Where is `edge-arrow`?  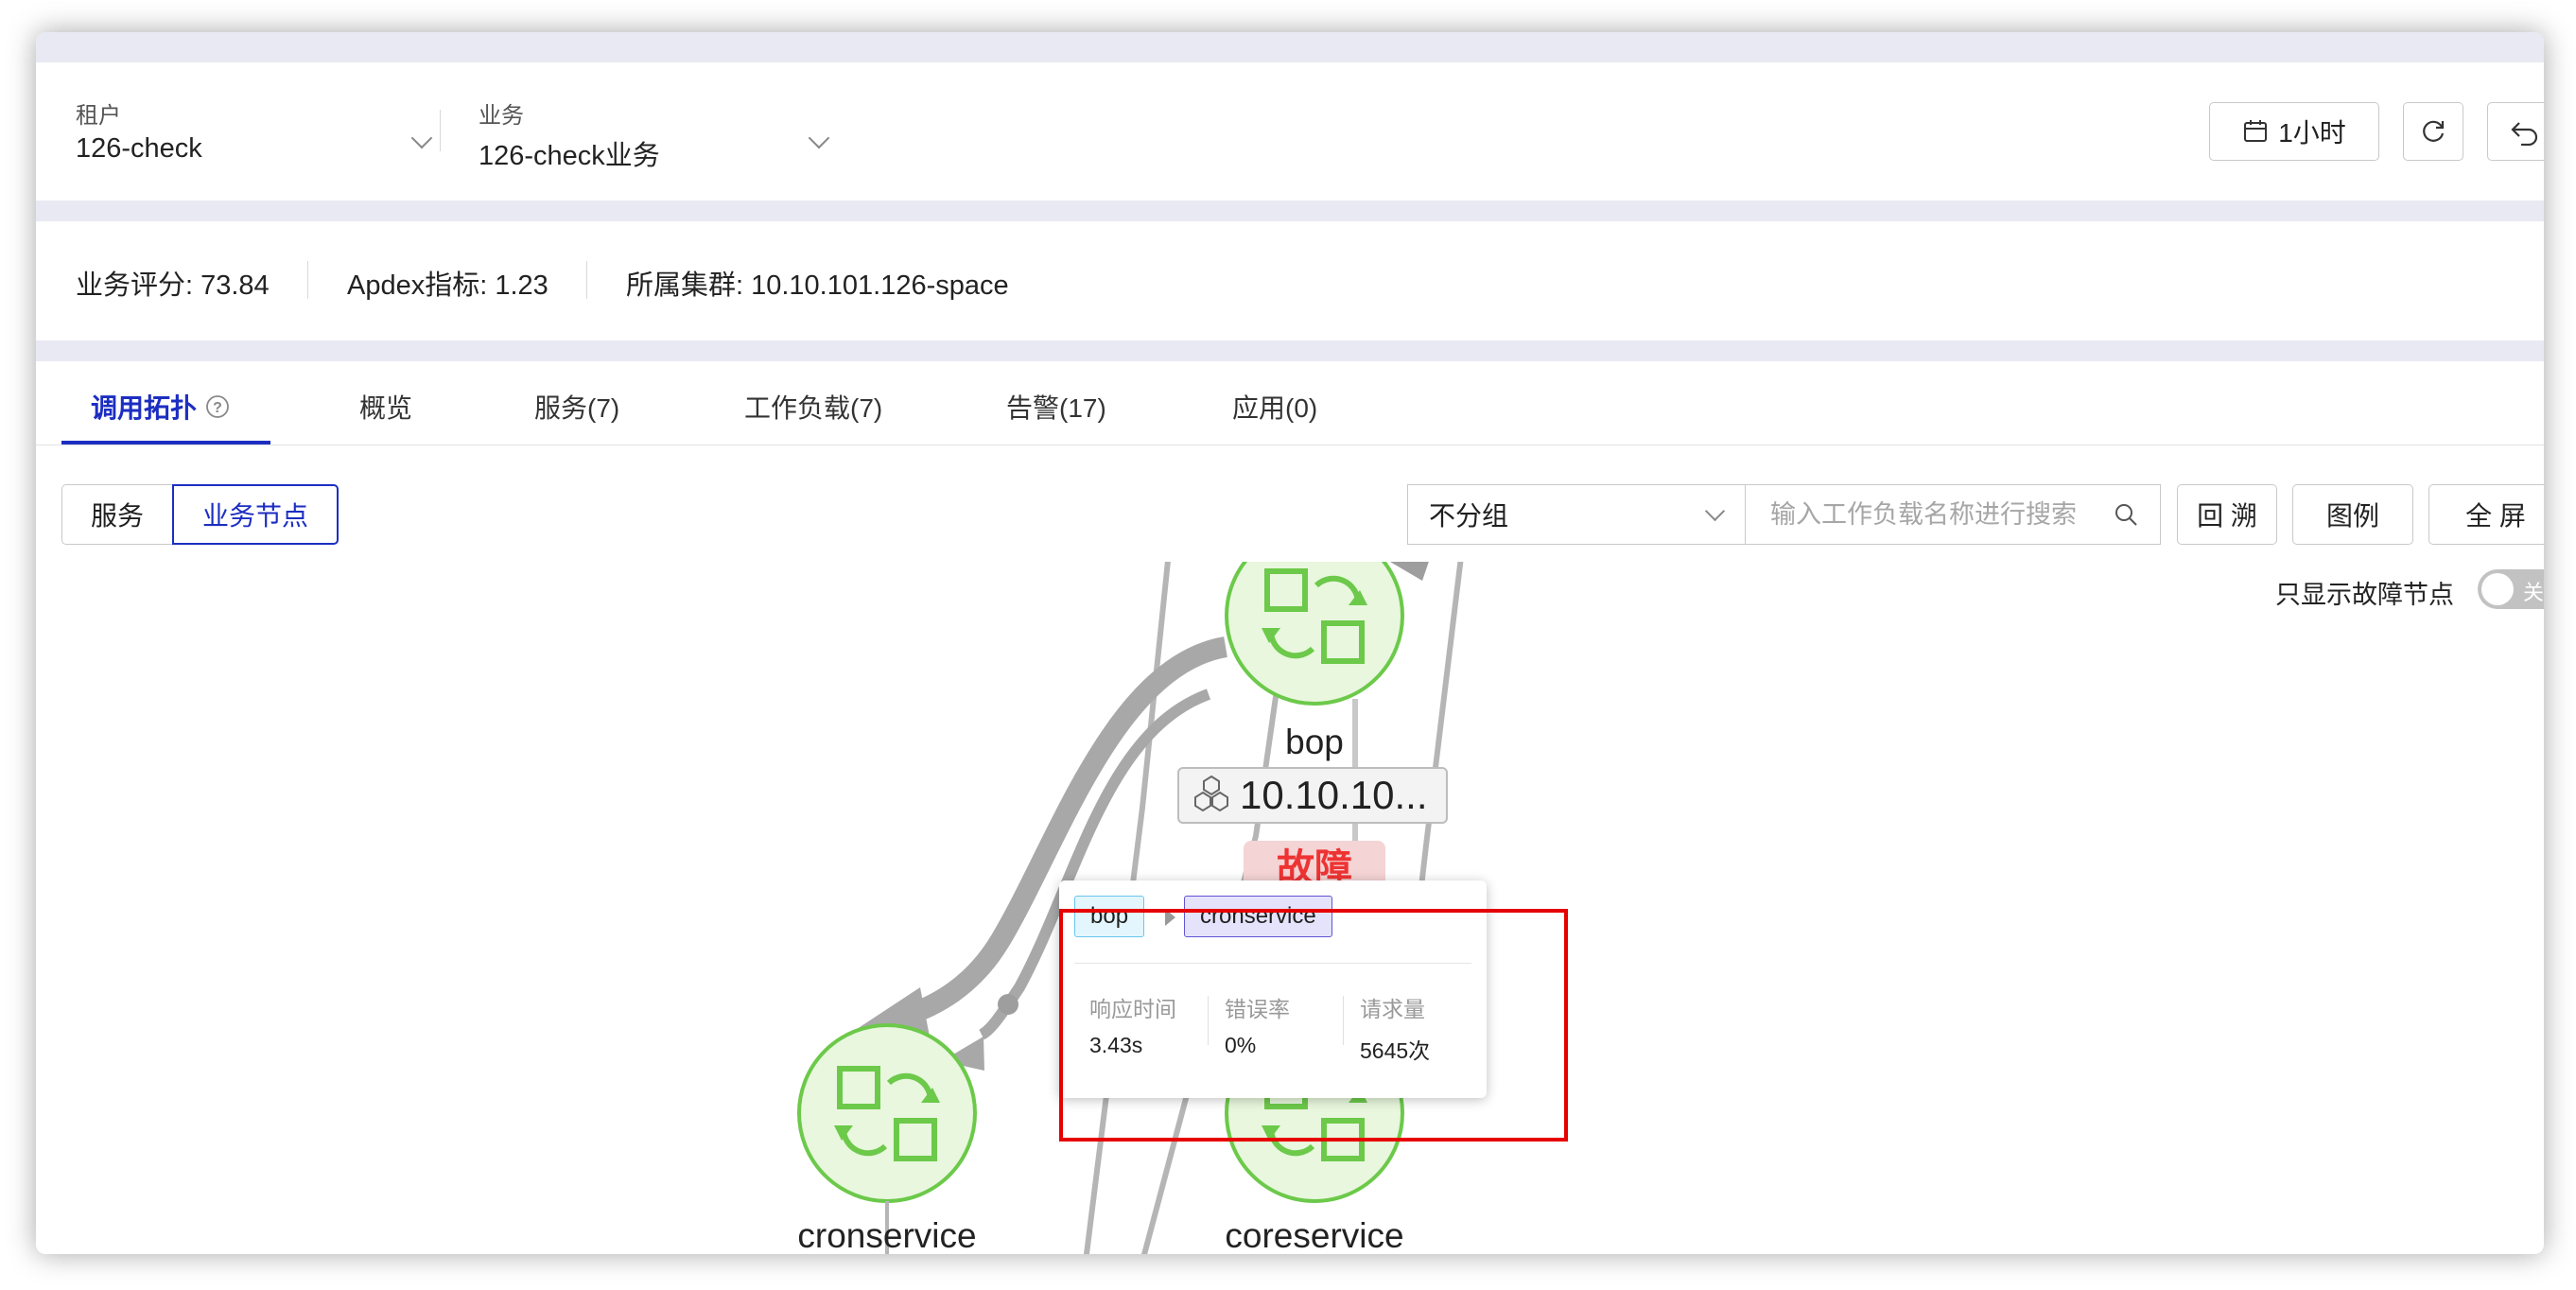
edge-arrow is located at coordinates (1409, 571).